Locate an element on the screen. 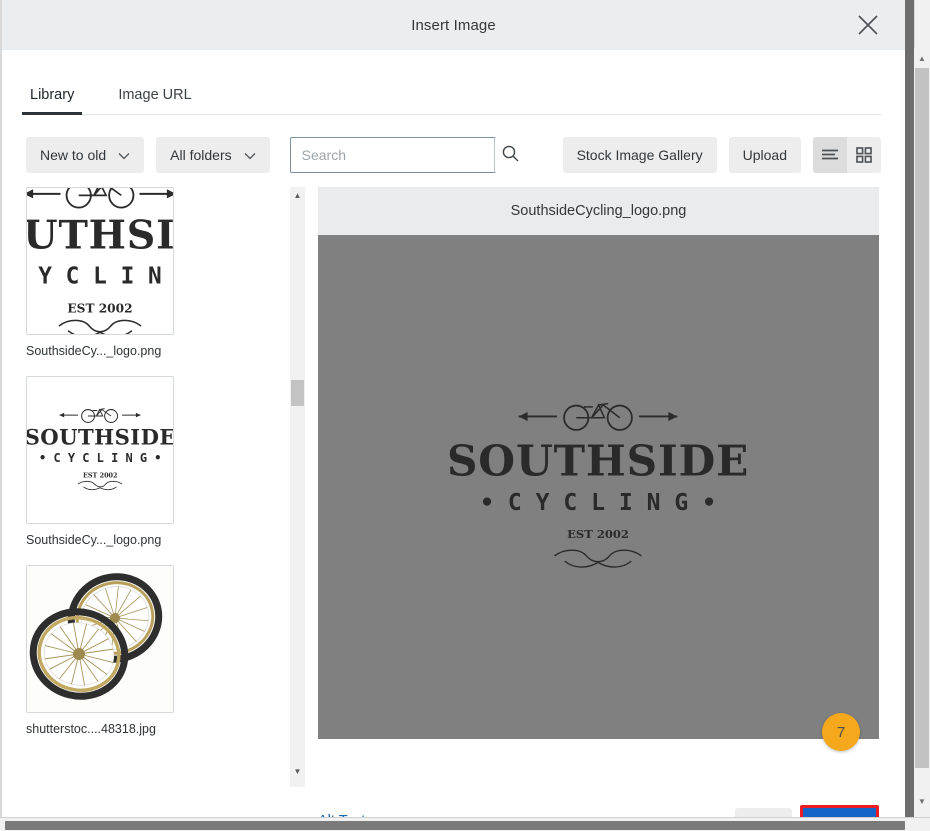 The width and height of the screenshot is (930, 831). folder-dropdown: All folders is located at coordinates (213, 155).